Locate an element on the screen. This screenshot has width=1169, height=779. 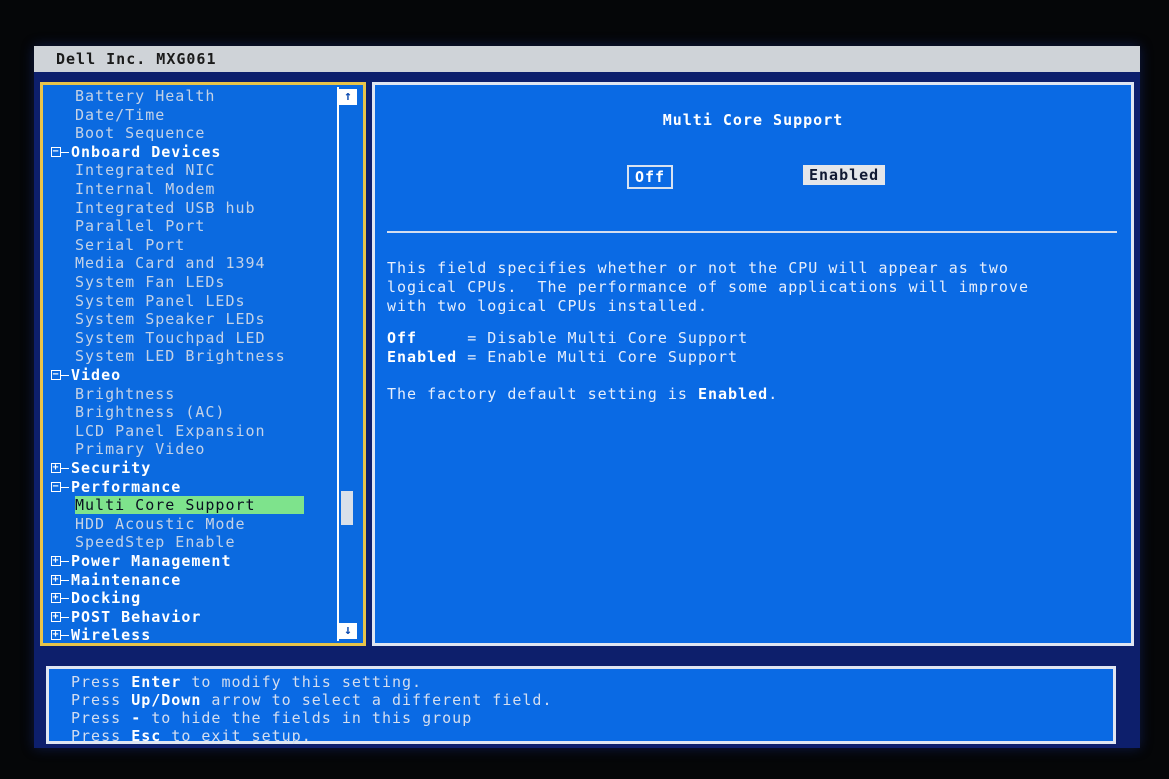
divider is located at coordinates (752, 232).